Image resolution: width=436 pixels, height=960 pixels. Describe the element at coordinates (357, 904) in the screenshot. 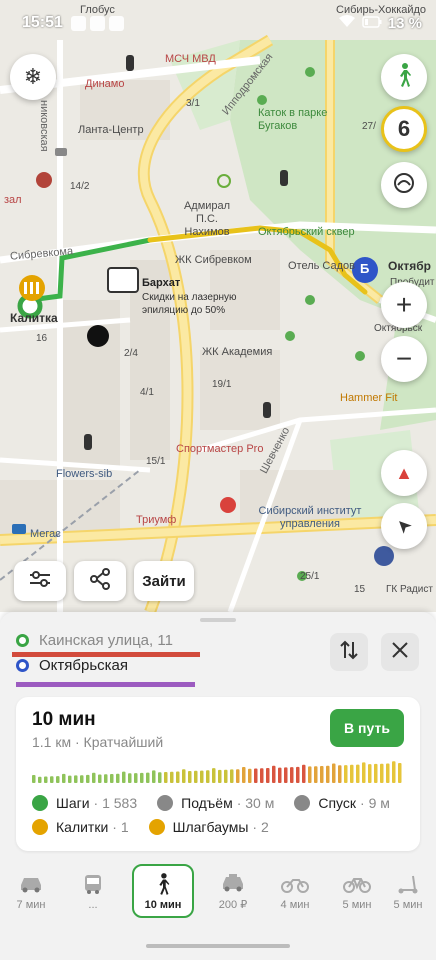

I see `mode-bike-label: 5 мин` at that location.